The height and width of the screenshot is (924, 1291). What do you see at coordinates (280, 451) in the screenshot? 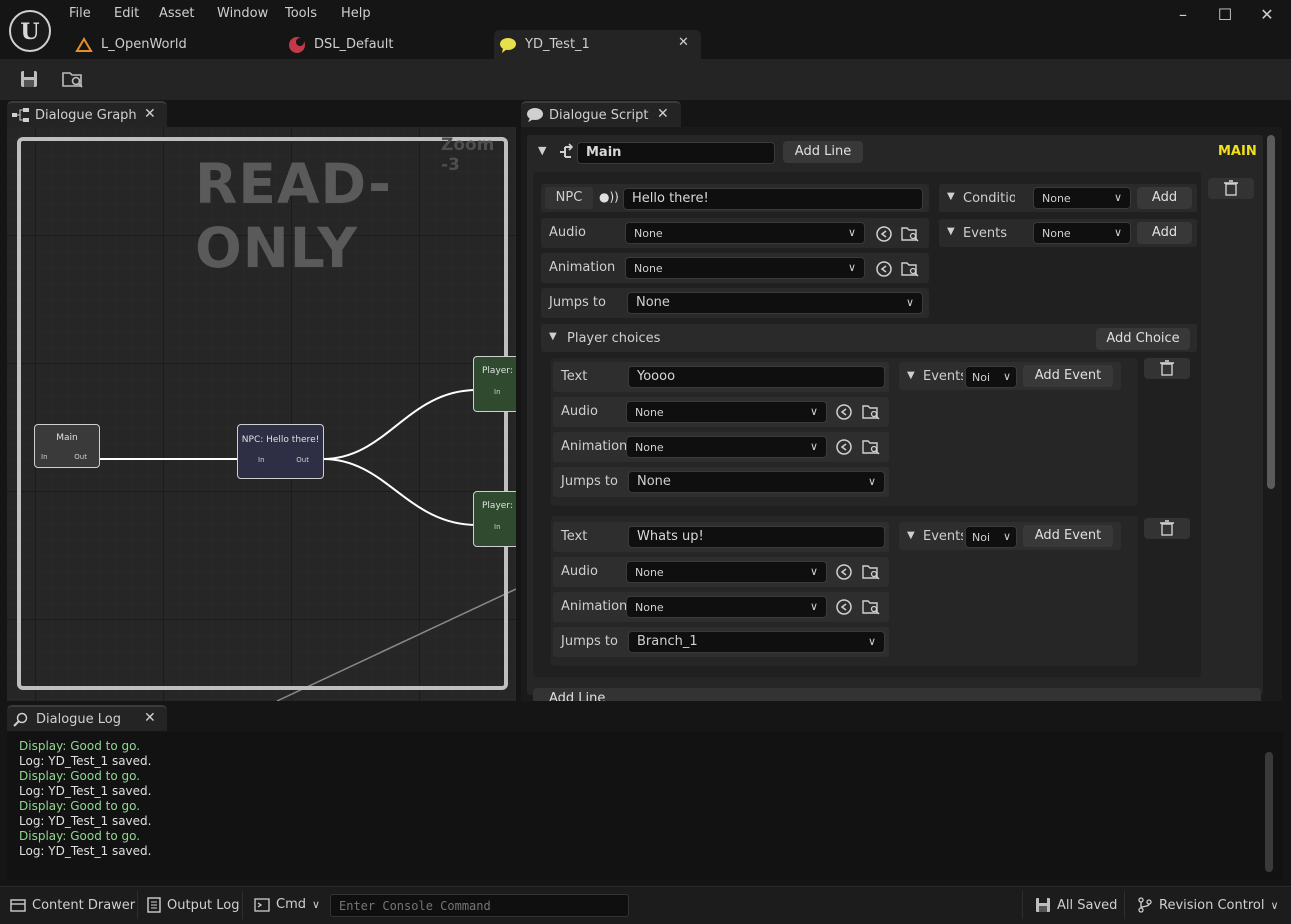
I see `node-npc: NPC: Hello there! In Out` at bounding box center [280, 451].